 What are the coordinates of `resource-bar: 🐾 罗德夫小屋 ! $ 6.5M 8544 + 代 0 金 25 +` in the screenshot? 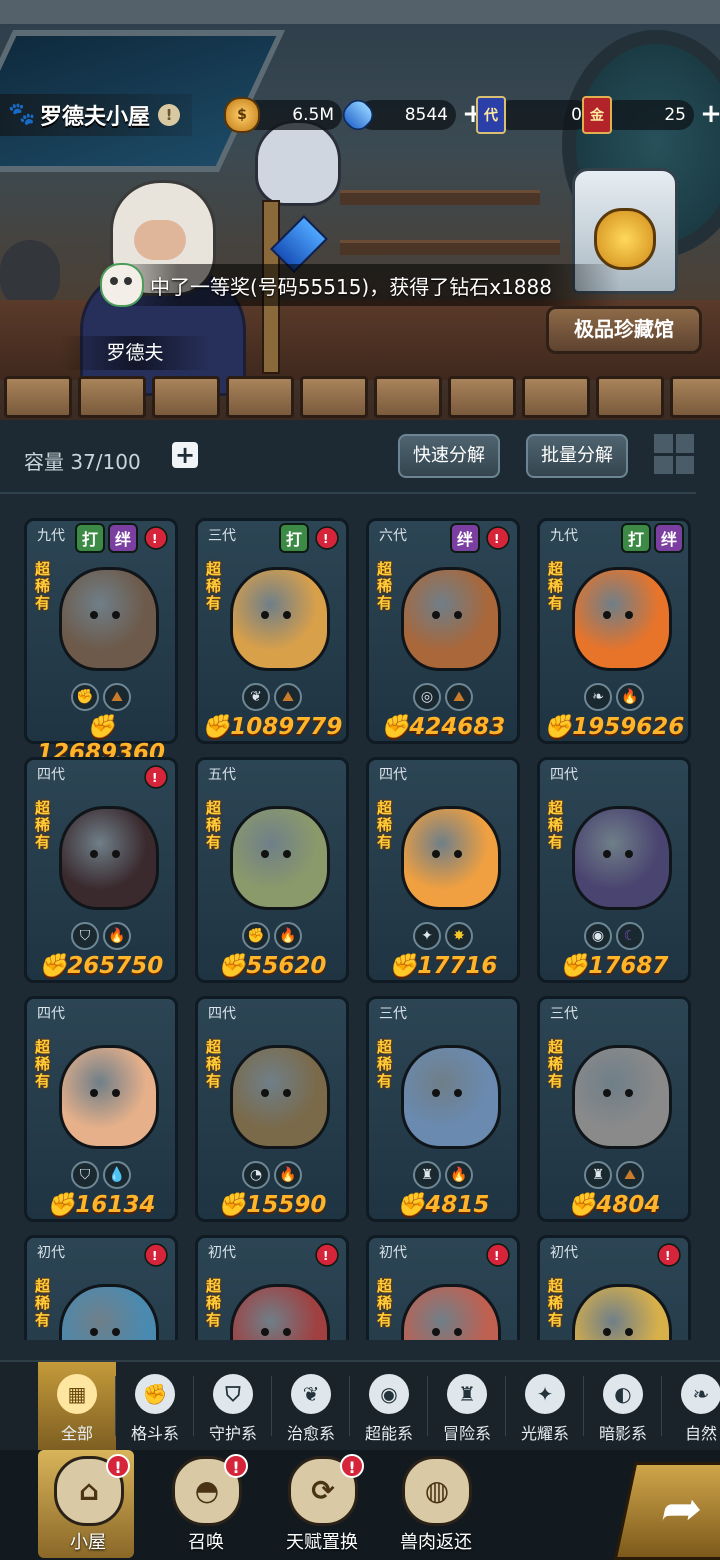 It's located at (360, 115).